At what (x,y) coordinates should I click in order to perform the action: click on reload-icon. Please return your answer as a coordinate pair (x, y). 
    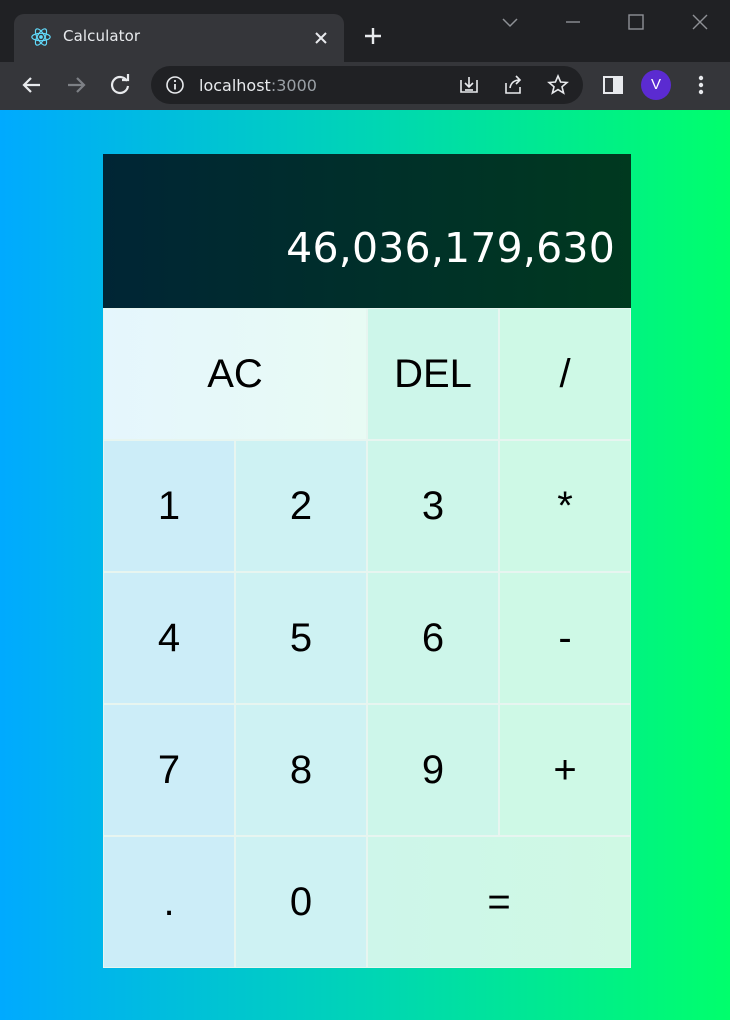
    Looking at the image, I should click on (120, 85).